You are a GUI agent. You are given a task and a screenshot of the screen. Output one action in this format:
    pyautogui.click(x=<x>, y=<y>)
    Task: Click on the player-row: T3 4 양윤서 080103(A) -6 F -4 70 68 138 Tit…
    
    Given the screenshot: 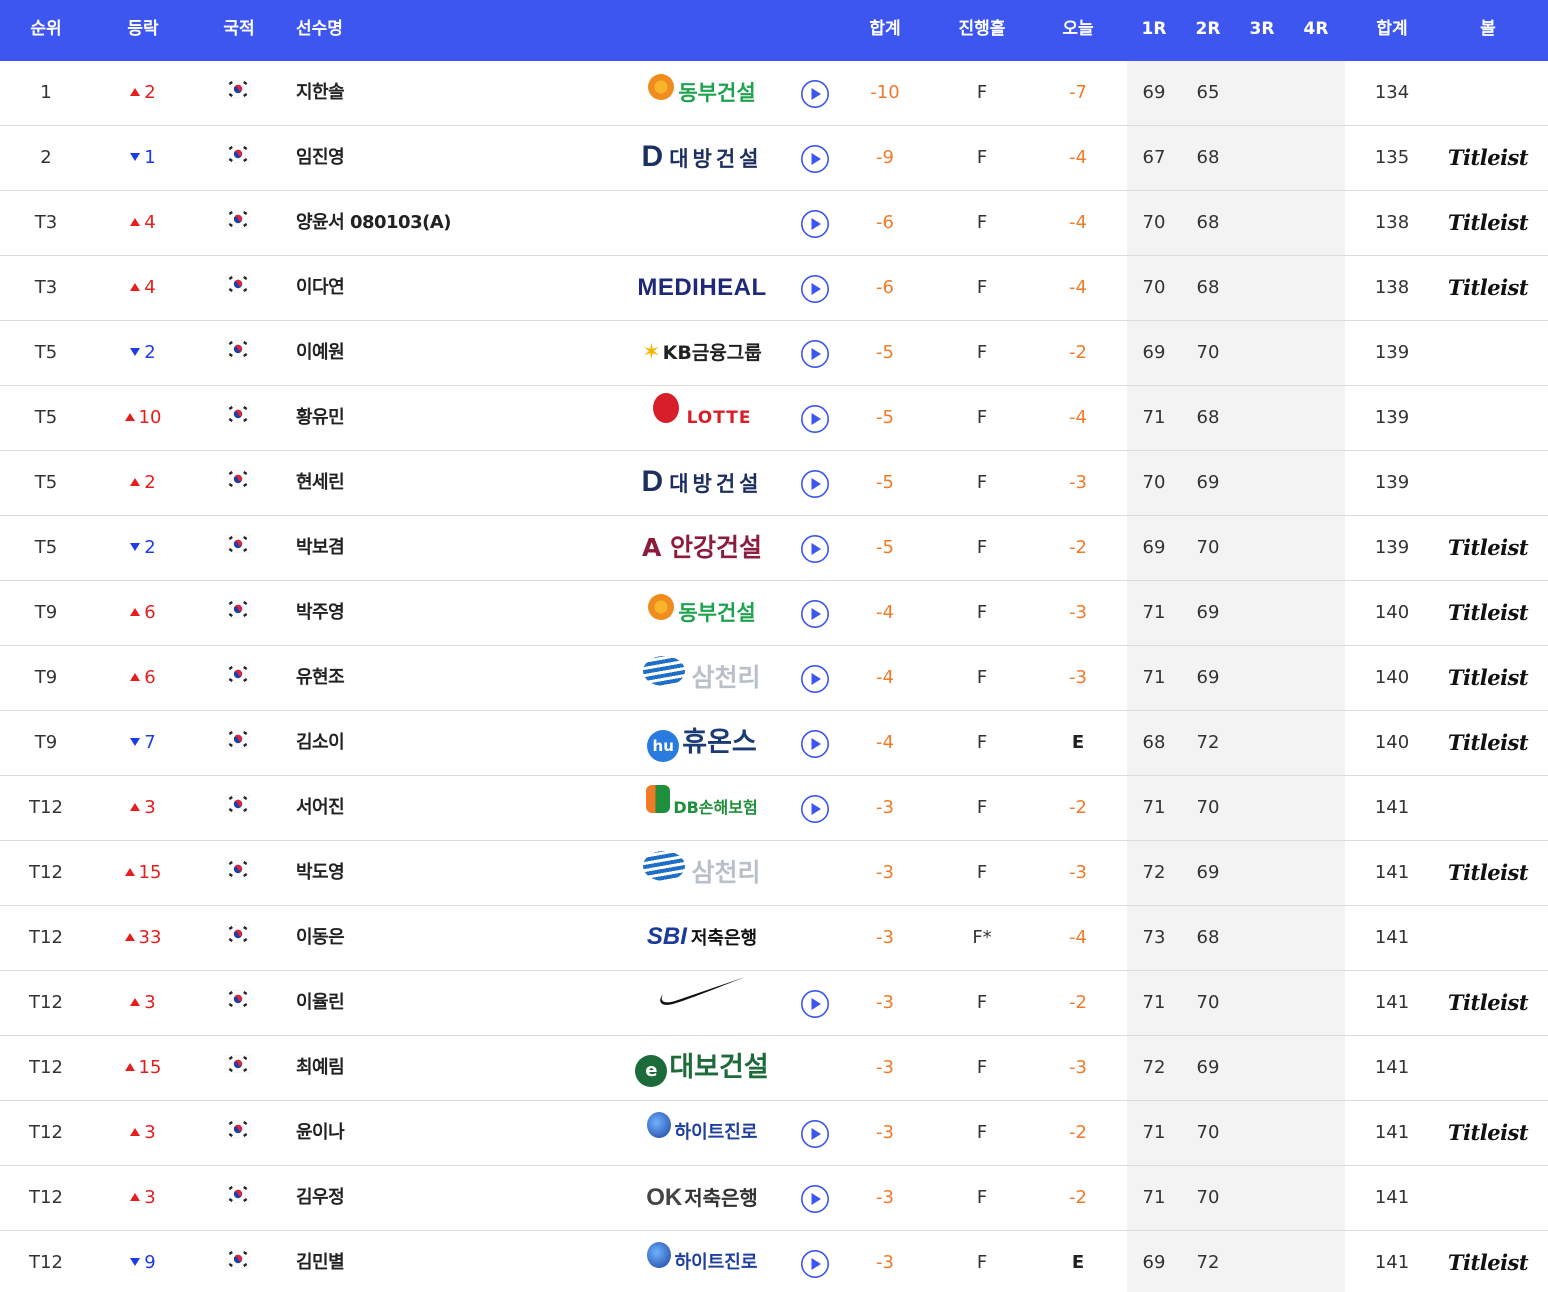 What is the action you would take?
    pyautogui.click(x=774, y=223)
    